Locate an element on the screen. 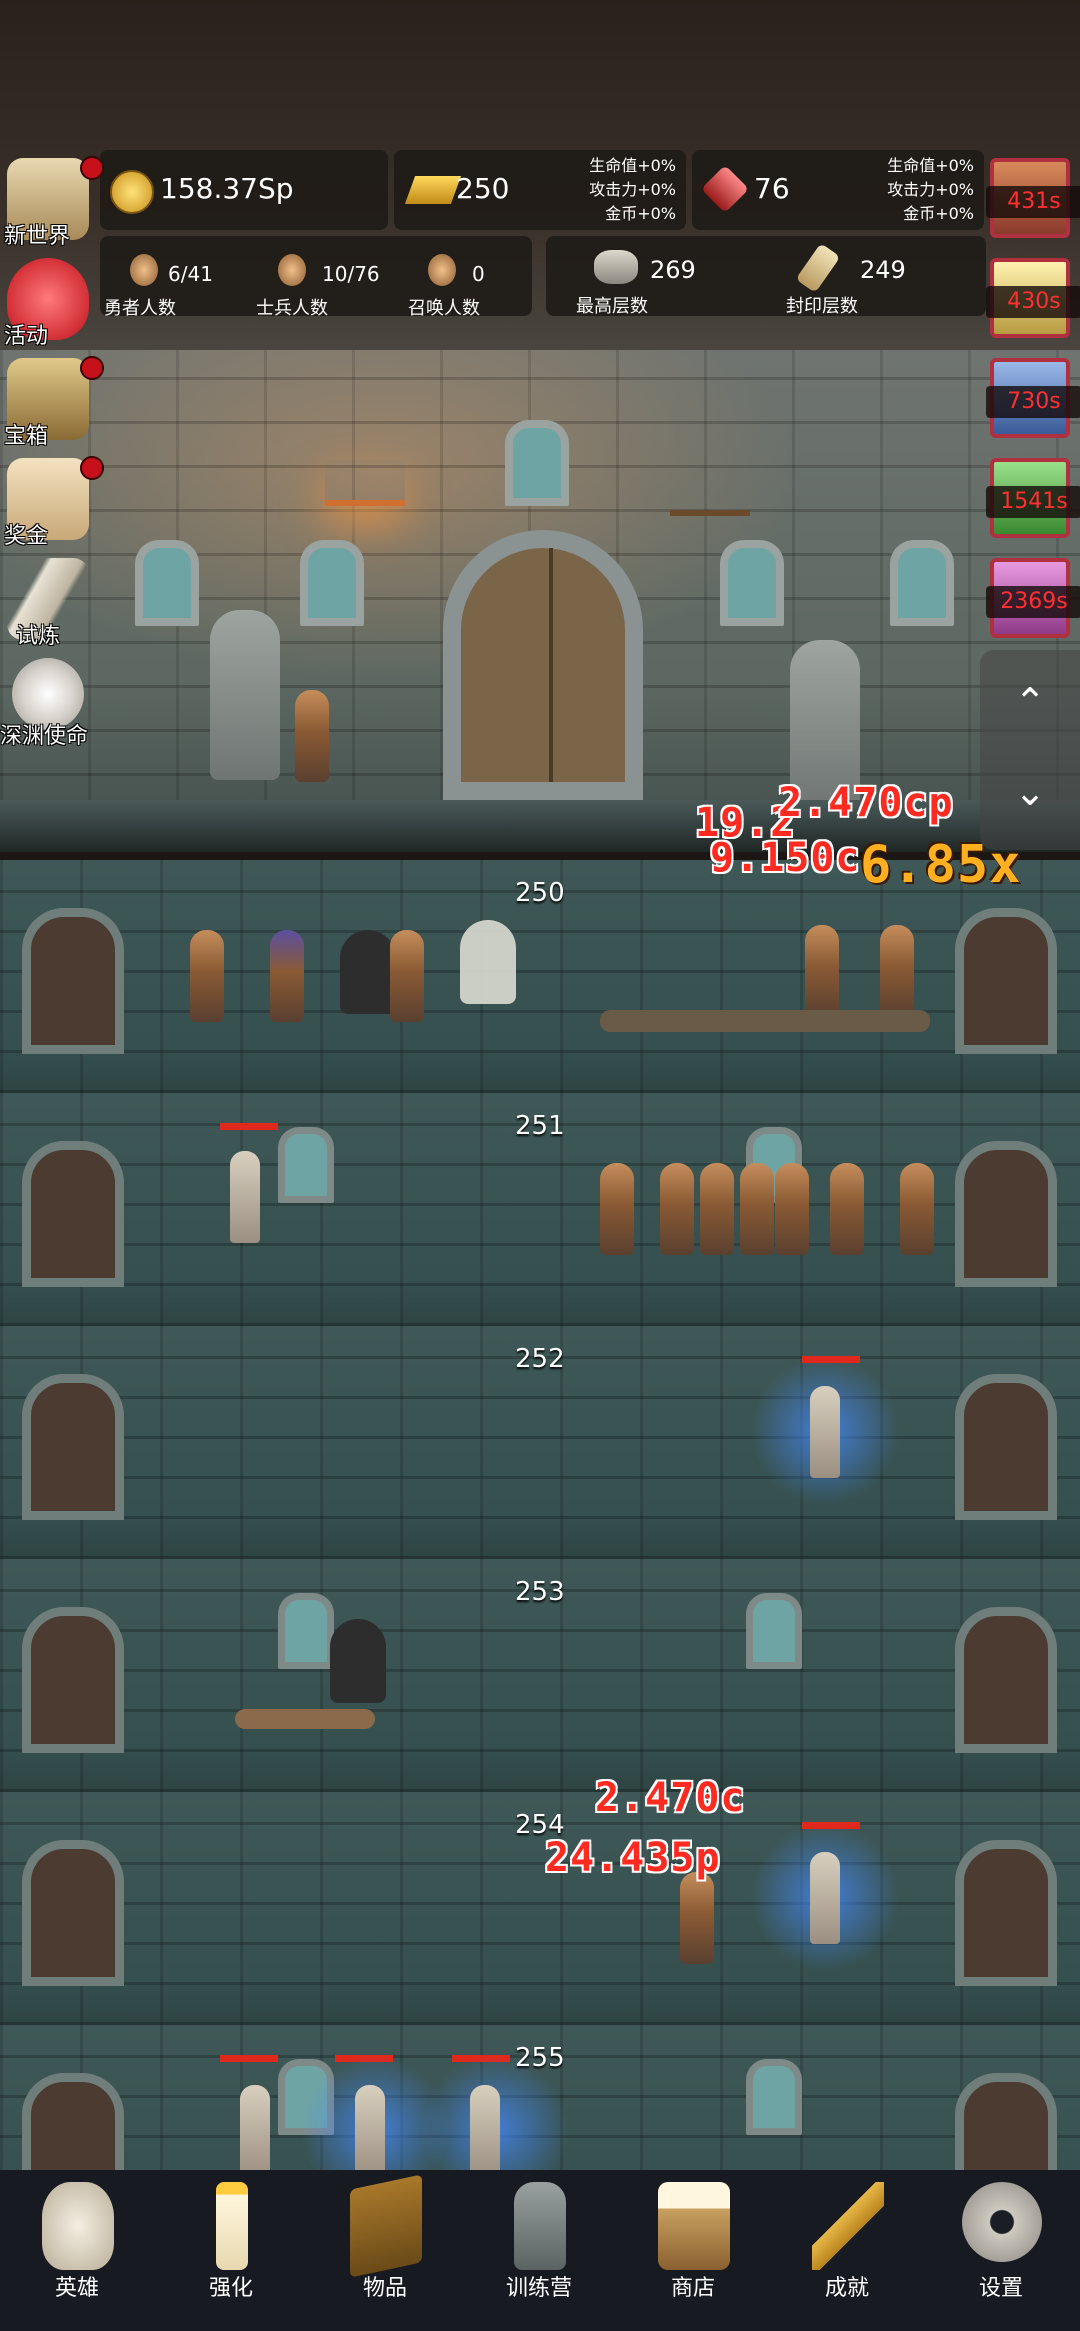 The height and width of the screenshot is (2331, 1080). nav-label: 成就 is located at coordinates (846, 2288).